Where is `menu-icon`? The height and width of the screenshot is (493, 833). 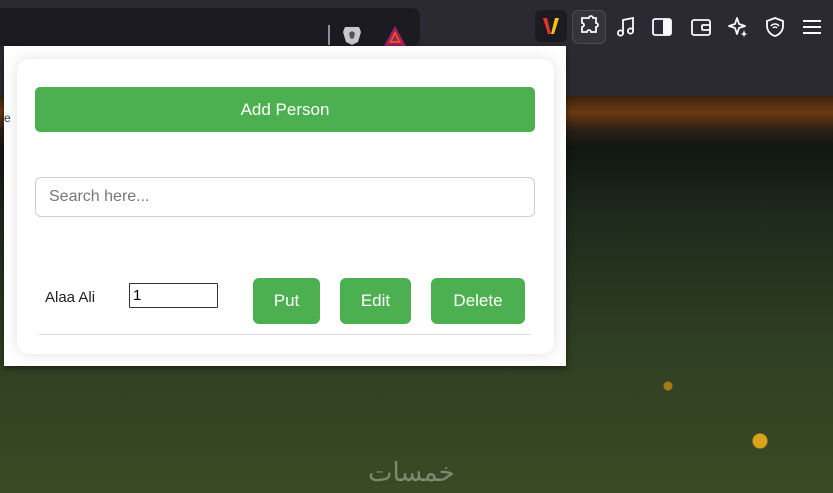 menu-icon is located at coordinates (812, 27).